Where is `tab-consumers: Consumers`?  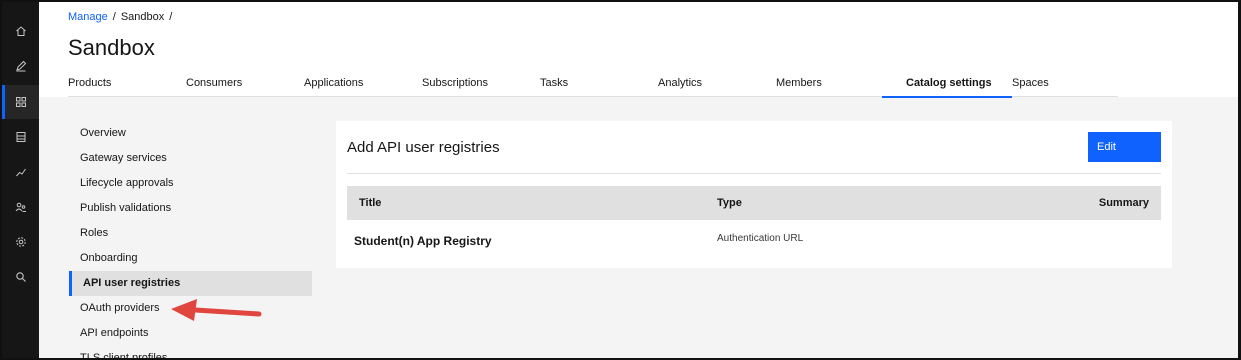
tab-consumers: Consumers is located at coordinates (245, 84).